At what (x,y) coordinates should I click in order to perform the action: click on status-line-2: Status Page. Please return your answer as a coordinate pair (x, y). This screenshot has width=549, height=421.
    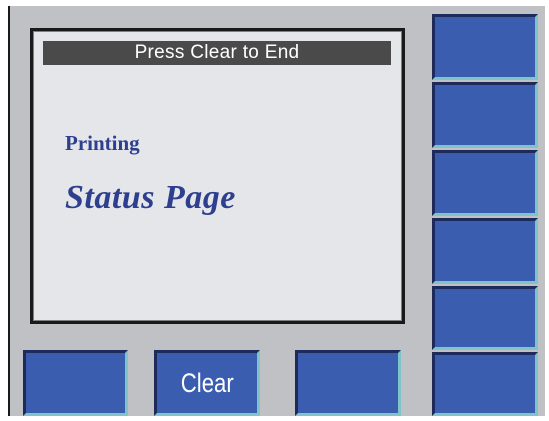
    Looking at the image, I should click on (150, 197).